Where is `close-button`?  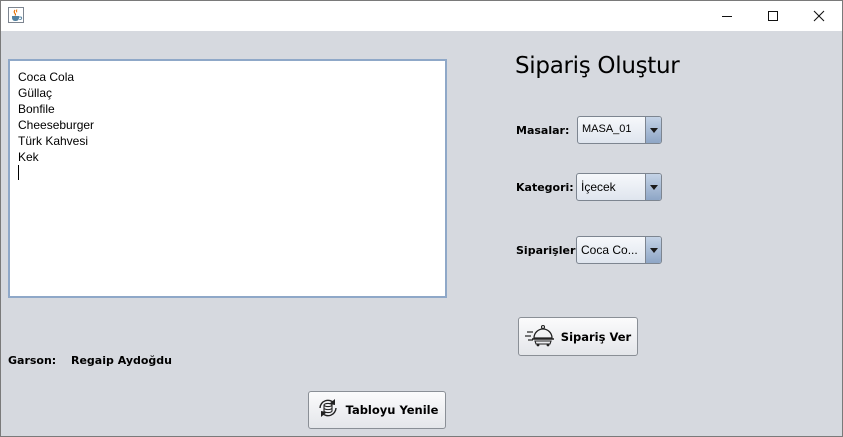 close-button is located at coordinates (819, 16).